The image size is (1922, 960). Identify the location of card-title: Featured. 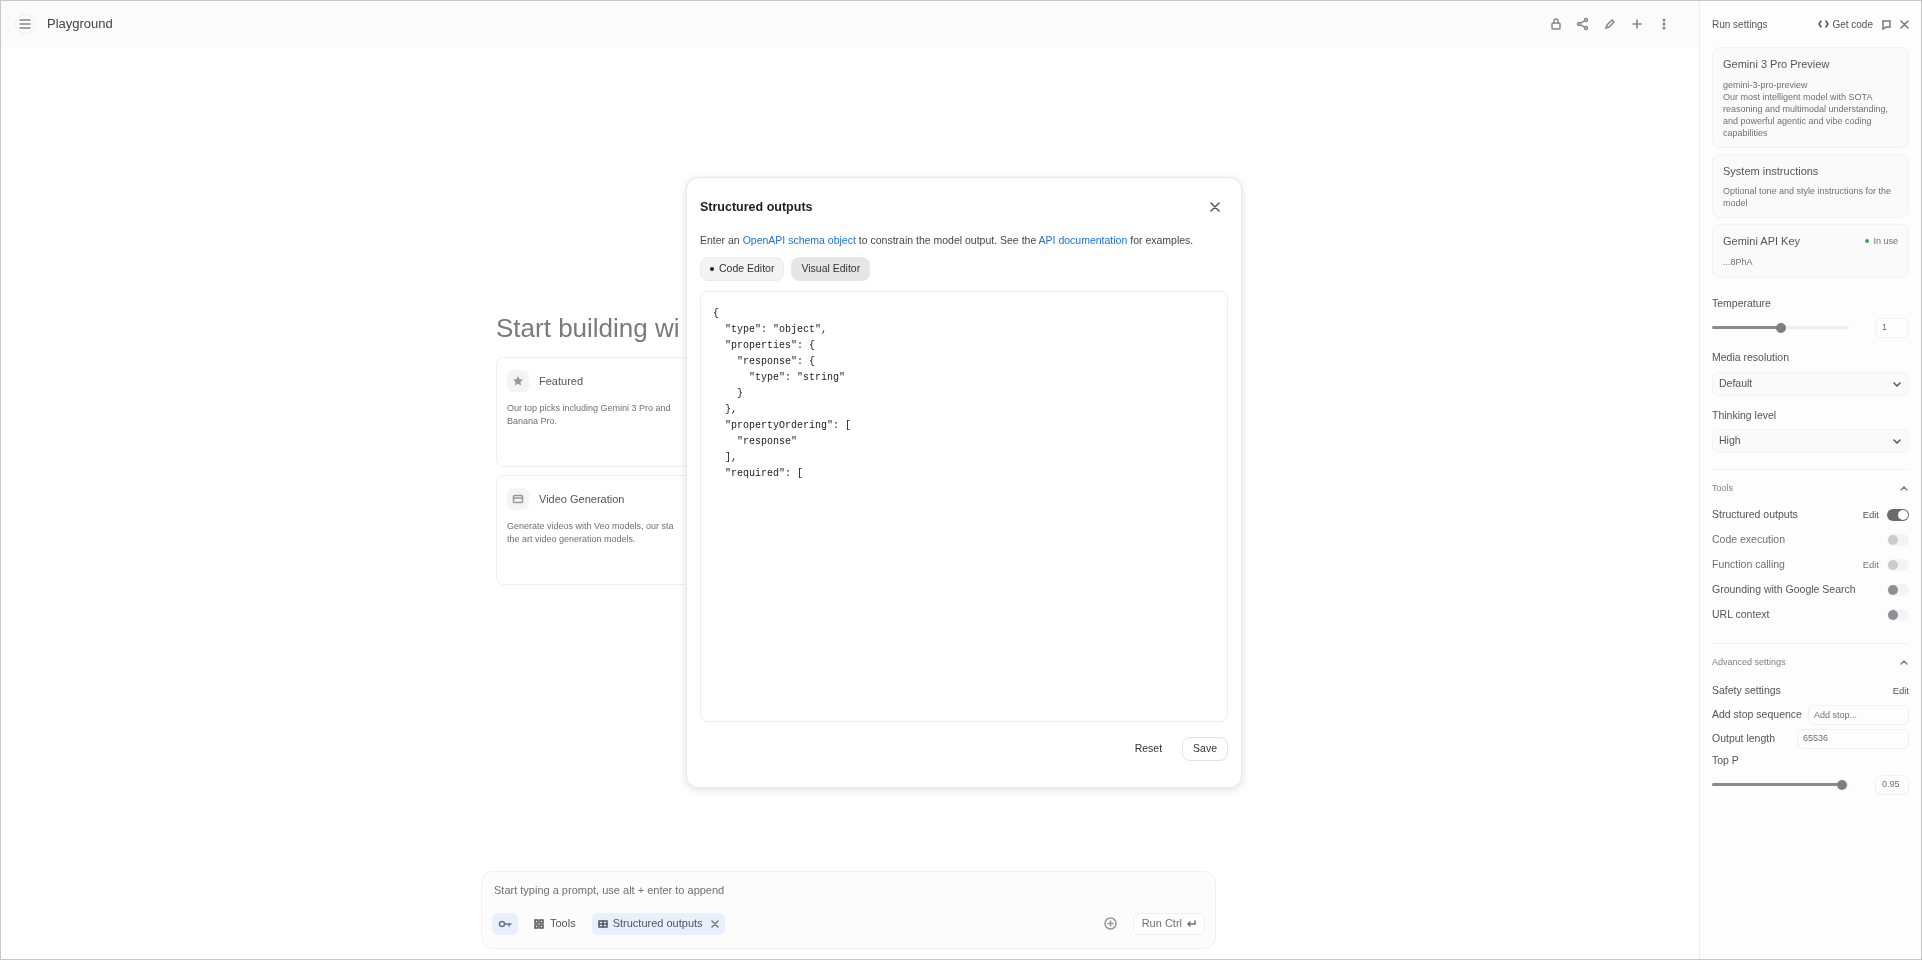
(561, 381).